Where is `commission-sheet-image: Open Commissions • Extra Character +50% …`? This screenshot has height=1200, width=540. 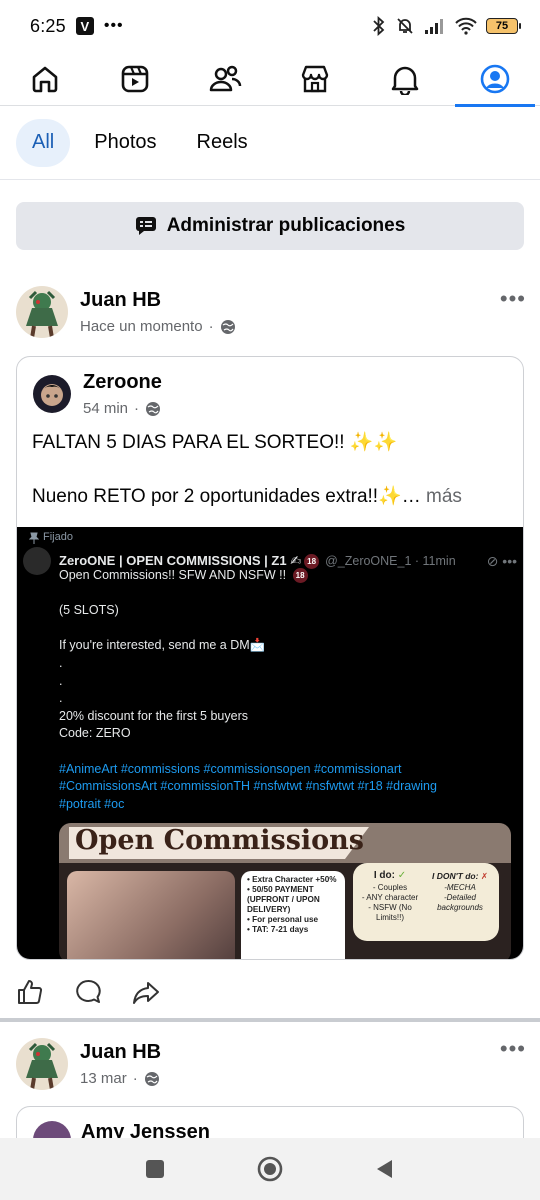
commission-sheet-image: Open Commissions • Extra Character +50% … is located at coordinates (285, 891).